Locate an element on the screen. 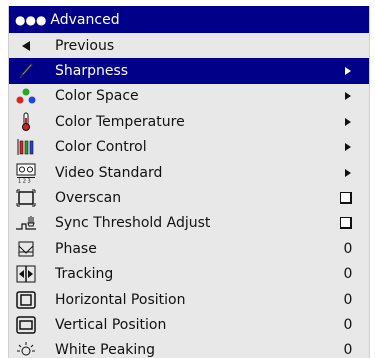 This screenshot has width=375, height=358. tracking-value: 0 is located at coordinates (348, 274).